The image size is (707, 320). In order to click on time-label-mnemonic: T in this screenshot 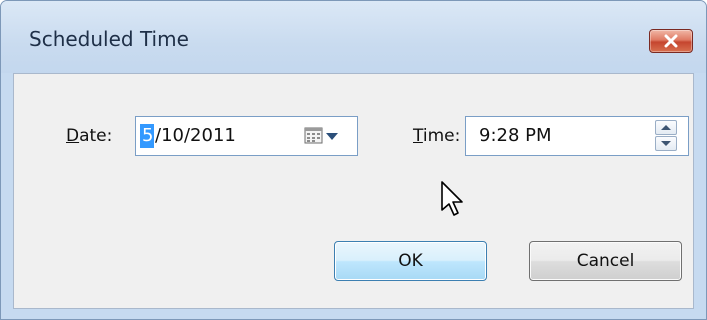, I will do `click(418, 136)`.